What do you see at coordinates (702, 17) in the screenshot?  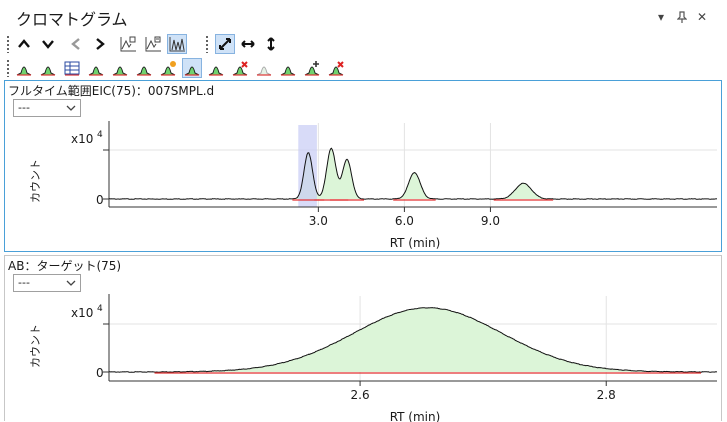 I see `close-icon: ✕` at bounding box center [702, 17].